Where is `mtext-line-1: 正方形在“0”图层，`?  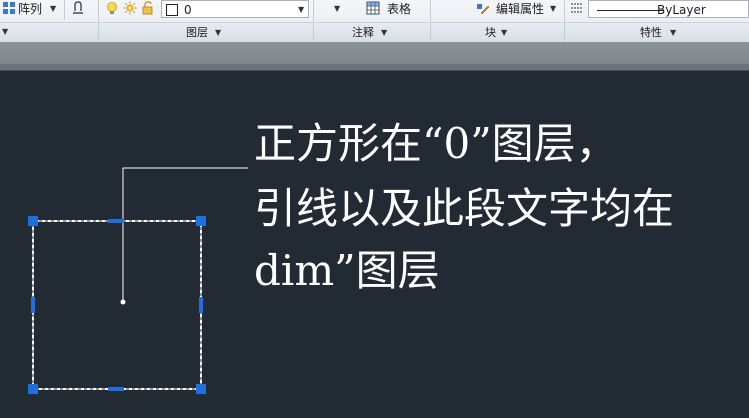 mtext-line-1: 正方形在“0”图层， is located at coordinates (436, 144).